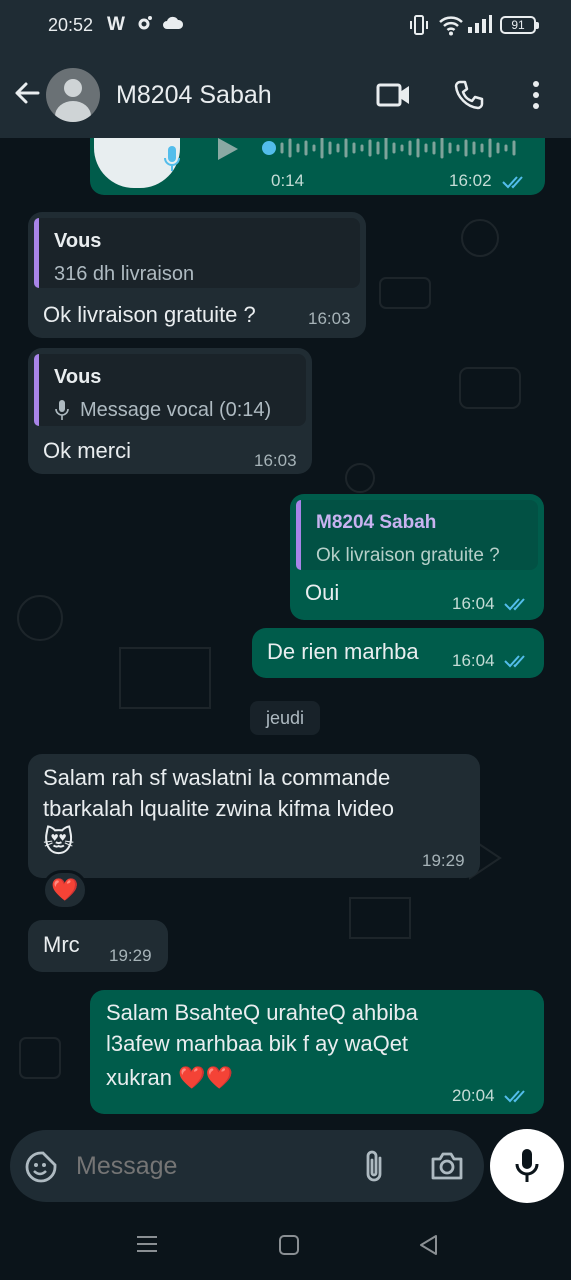  What do you see at coordinates (317, 166) in the screenshot?
I see `voice-message-bubble: 0:14 16:02` at bounding box center [317, 166].